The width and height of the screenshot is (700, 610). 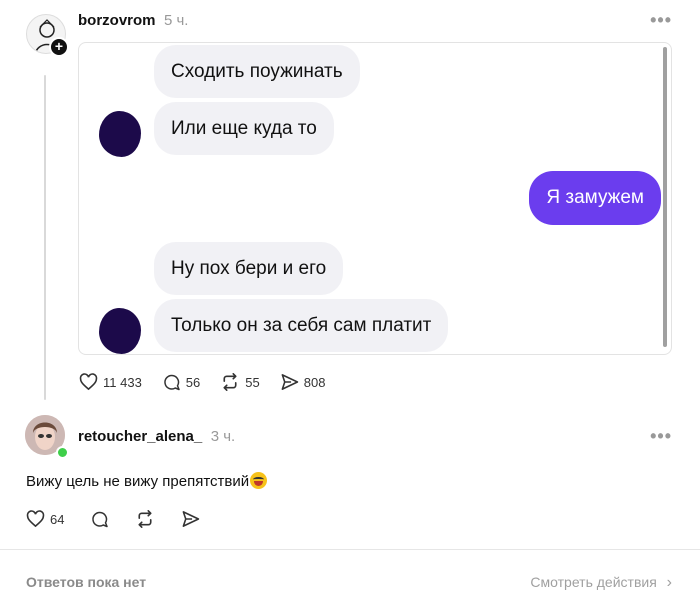 I want to click on chevron-right-icon: ›, so click(x=669, y=582).